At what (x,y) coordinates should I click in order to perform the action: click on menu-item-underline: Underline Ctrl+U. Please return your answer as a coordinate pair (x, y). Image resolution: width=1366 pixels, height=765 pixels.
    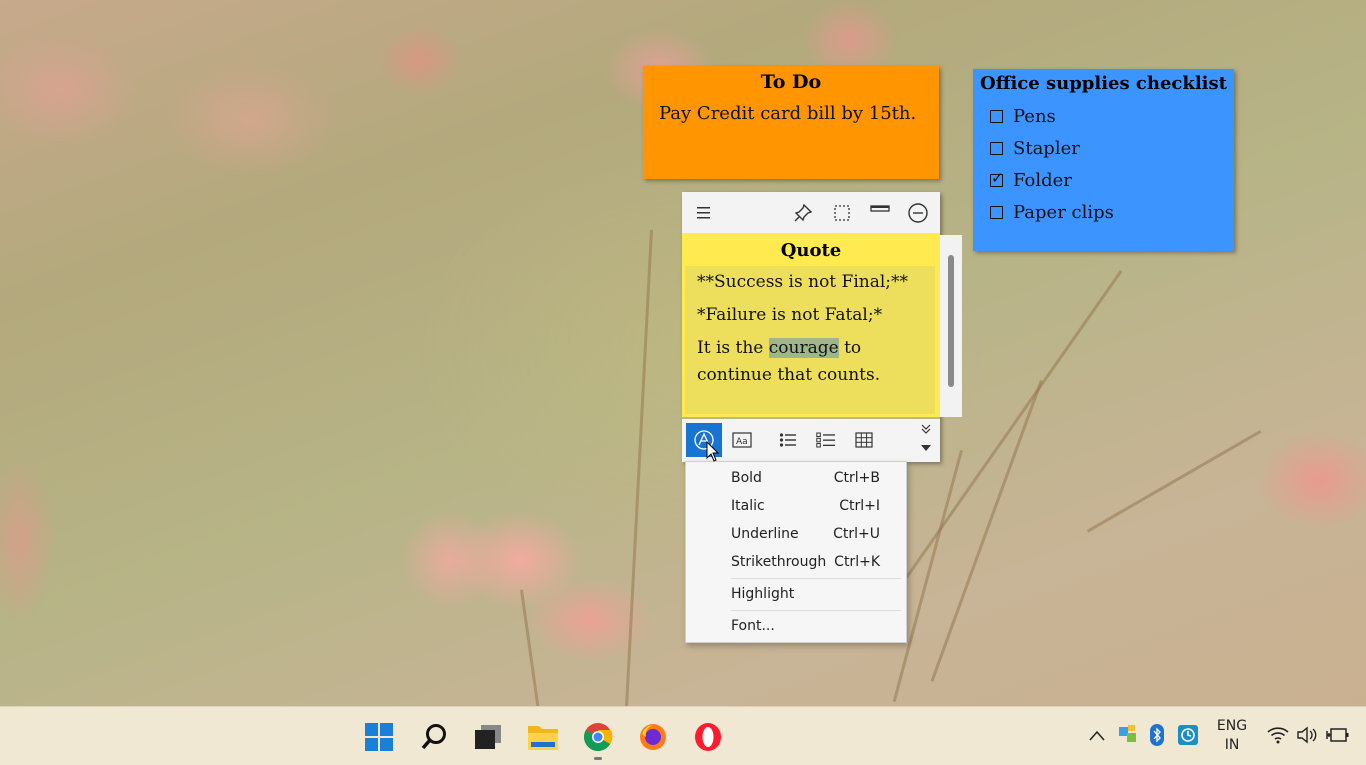
    Looking at the image, I should click on (796, 534).